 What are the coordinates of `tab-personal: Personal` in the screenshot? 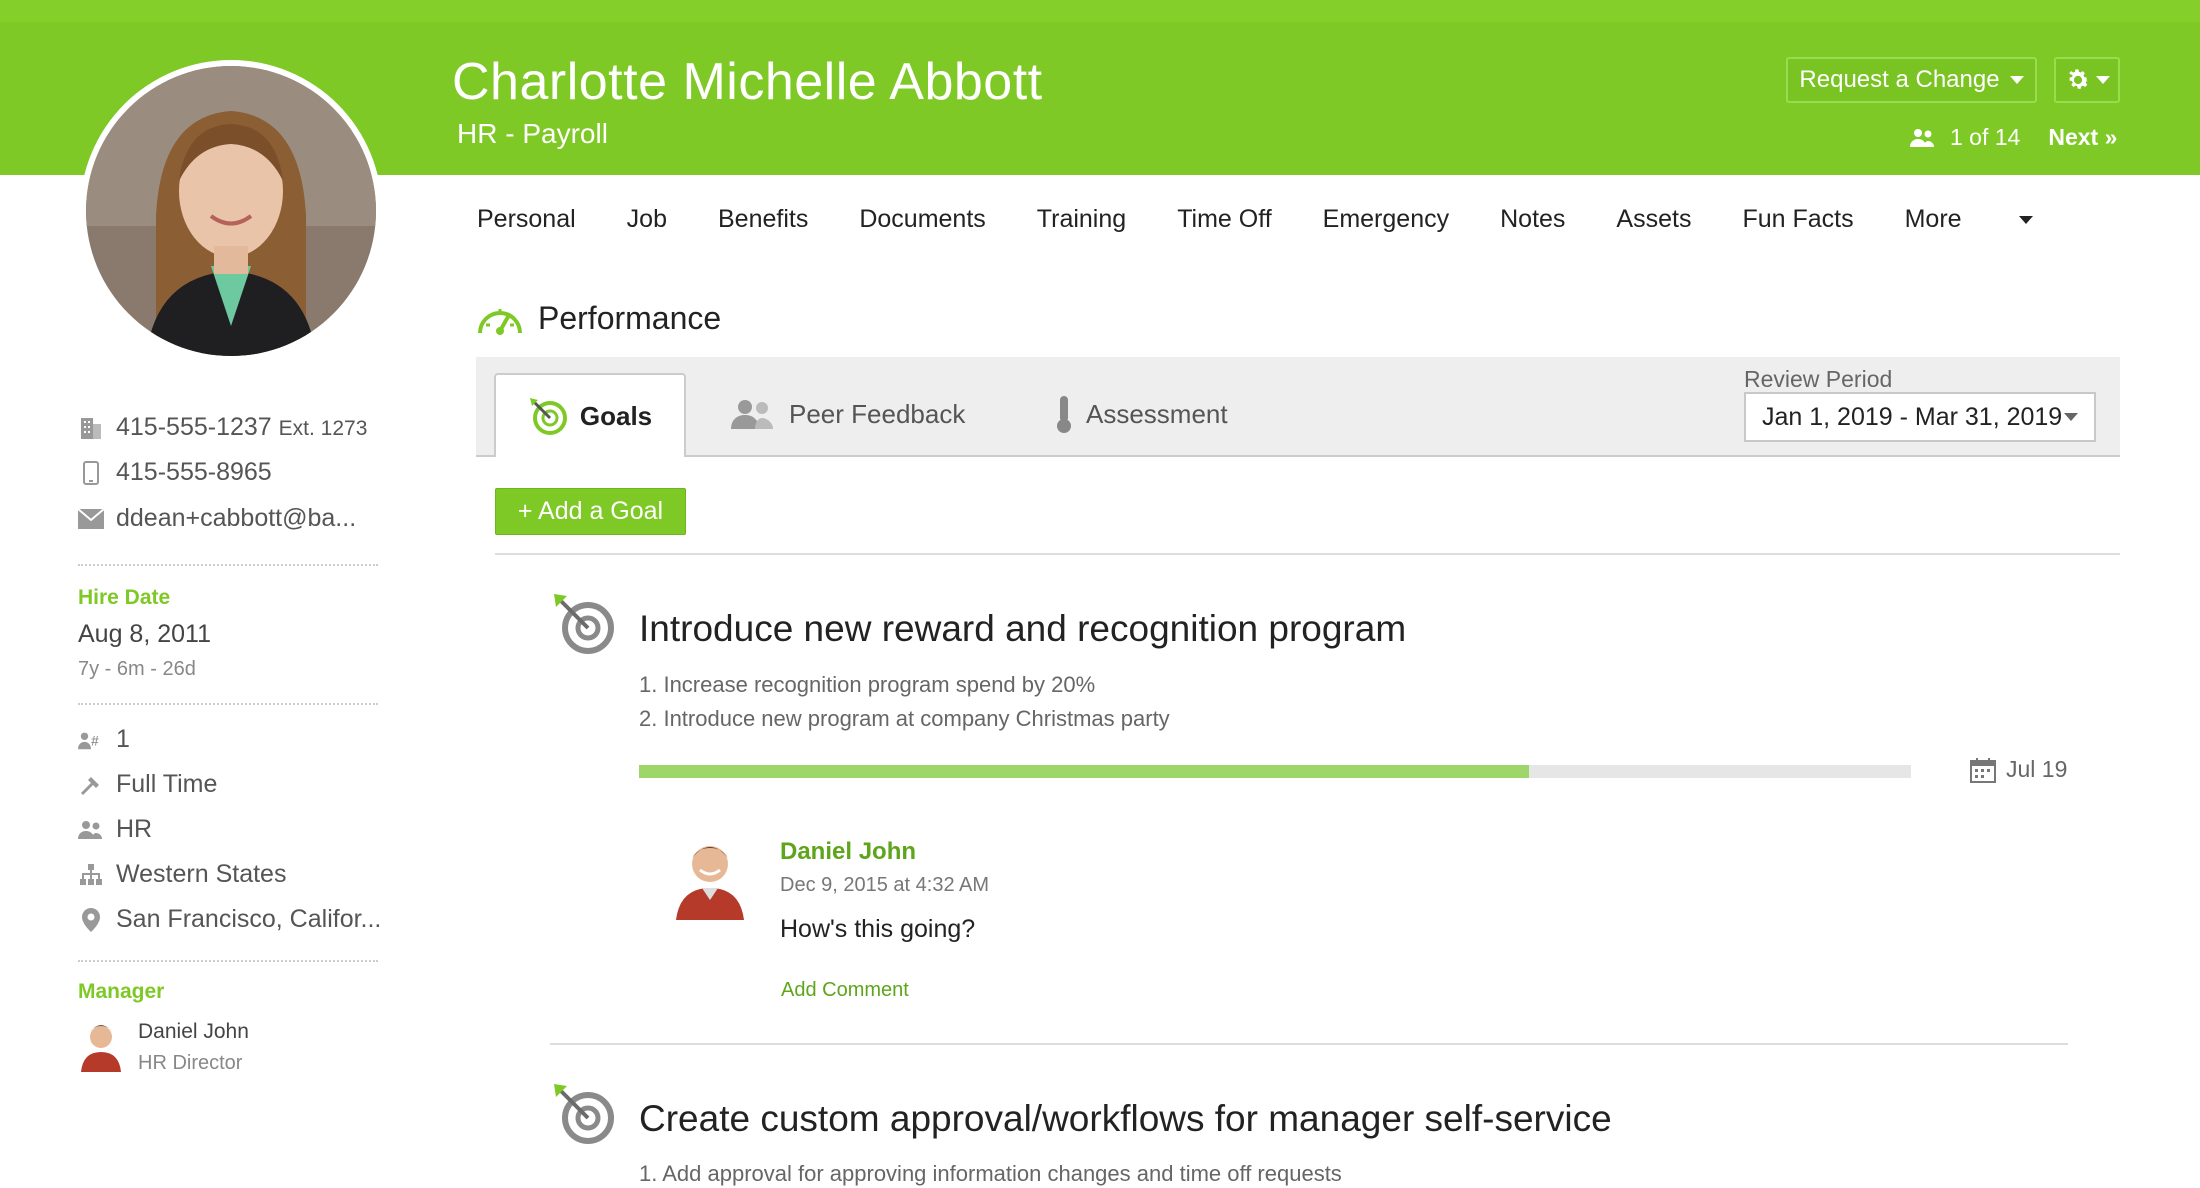 It's located at (526, 219).